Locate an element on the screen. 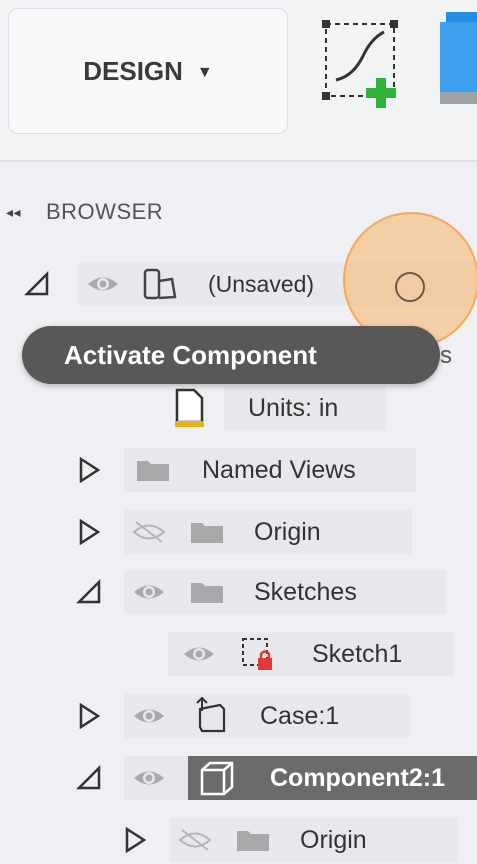 The height and width of the screenshot is (864, 477). origin-2-cell: Origin is located at coordinates (314, 840).